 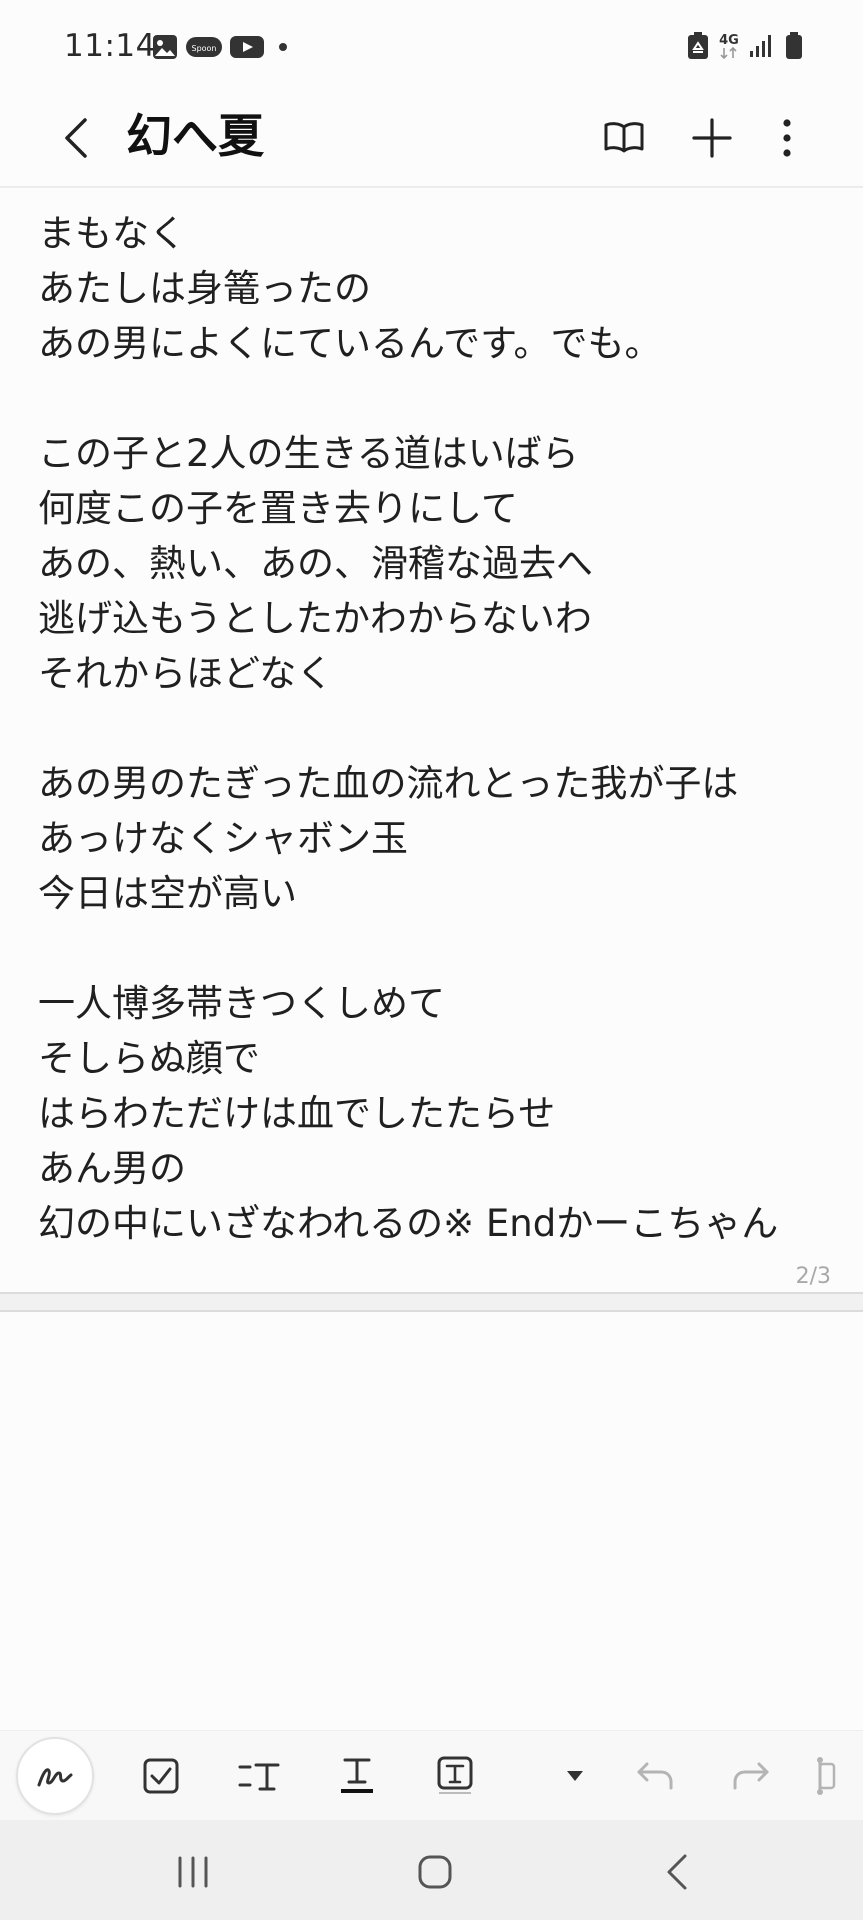 What do you see at coordinates (297, 1113) in the screenshot?
I see `note-line: はらわただけは血でしたたらせ` at bounding box center [297, 1113].